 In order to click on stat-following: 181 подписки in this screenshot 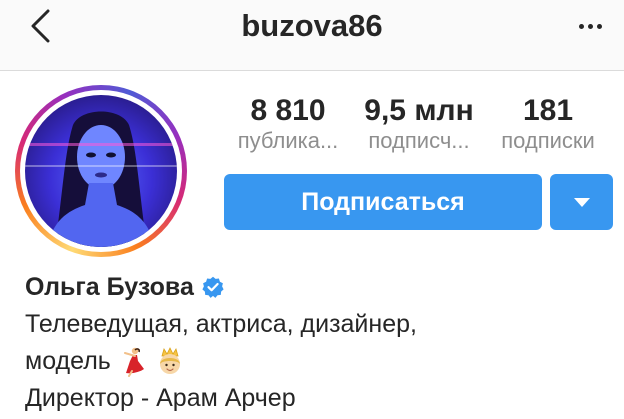, I will do `click(548, 124)`.